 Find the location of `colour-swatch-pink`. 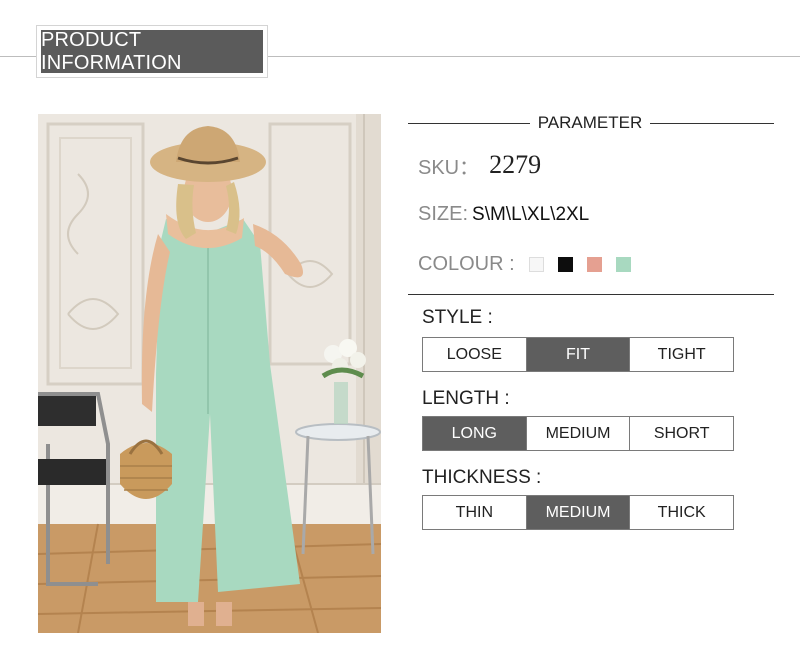

colour-swatch-pink is located at coordinates (594, 264).